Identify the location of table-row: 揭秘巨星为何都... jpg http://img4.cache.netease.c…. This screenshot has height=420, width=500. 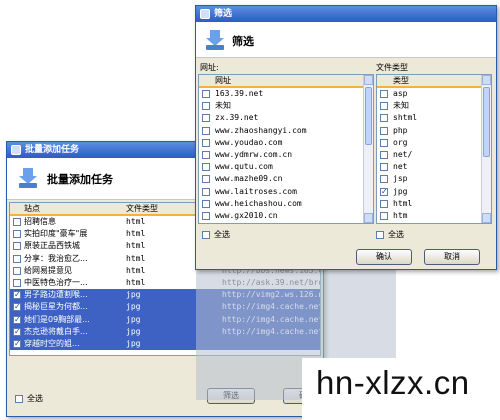
(165, 307).